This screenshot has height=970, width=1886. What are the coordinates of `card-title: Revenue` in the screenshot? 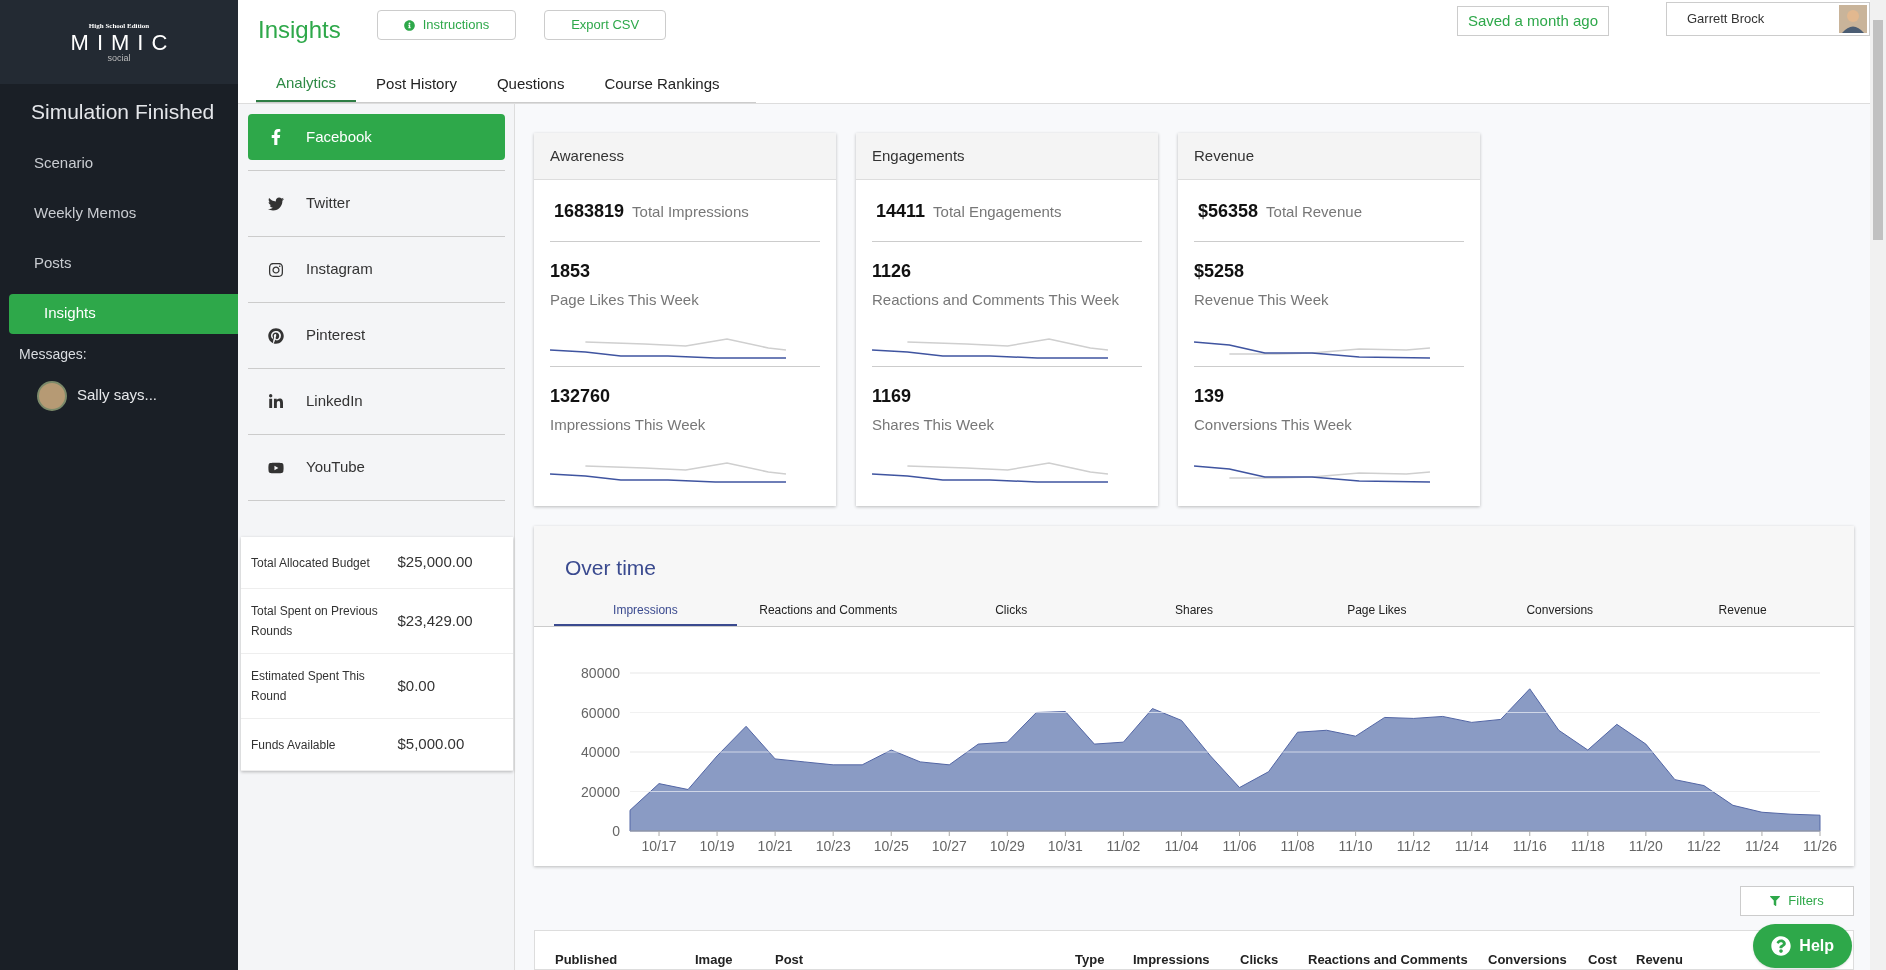 It's located at (1224, 155).